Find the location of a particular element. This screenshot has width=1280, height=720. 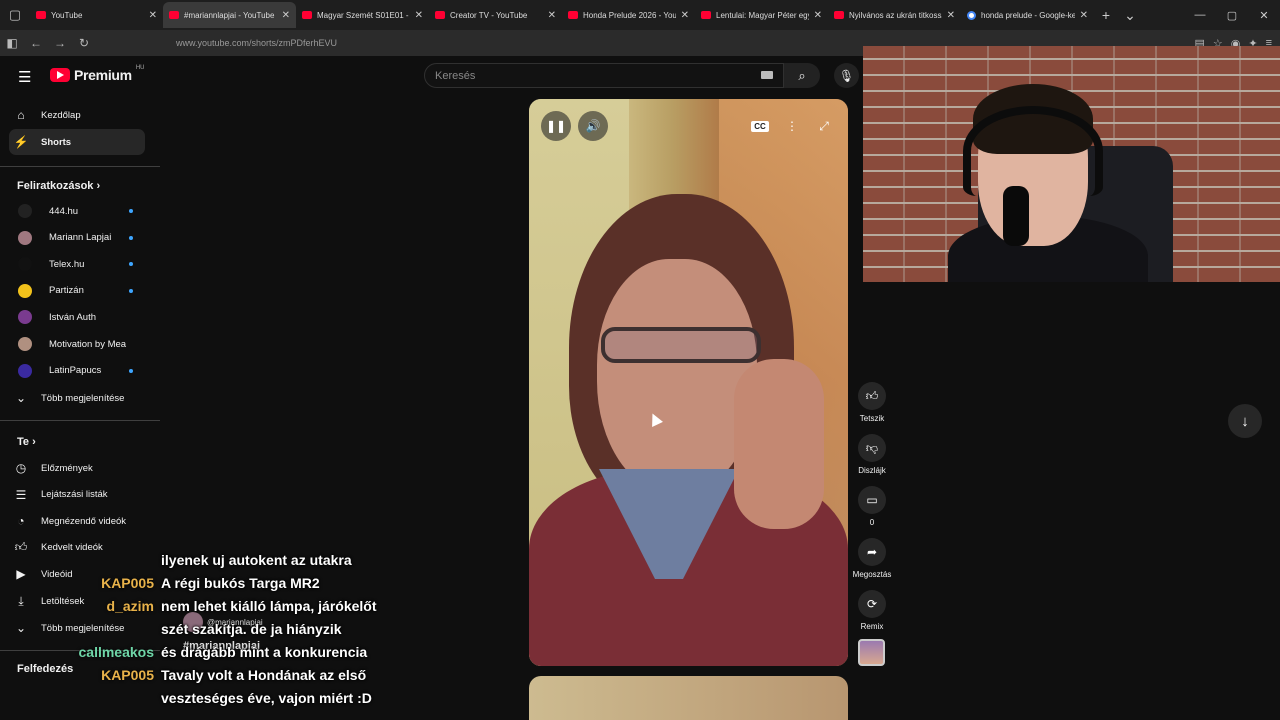

comments-count: 0 is located at coordinates (872, 522).